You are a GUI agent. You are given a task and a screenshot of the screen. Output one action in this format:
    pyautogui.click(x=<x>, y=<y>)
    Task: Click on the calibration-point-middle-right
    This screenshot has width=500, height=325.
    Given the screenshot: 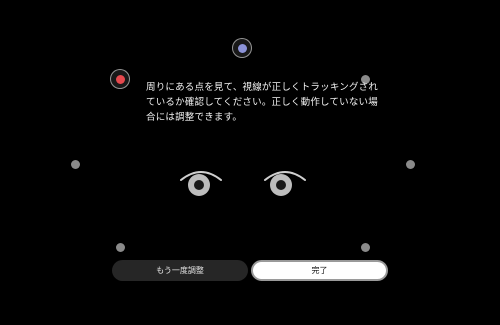 What is the action you would take?
    pyautogui.click(x=410, y=164)
    